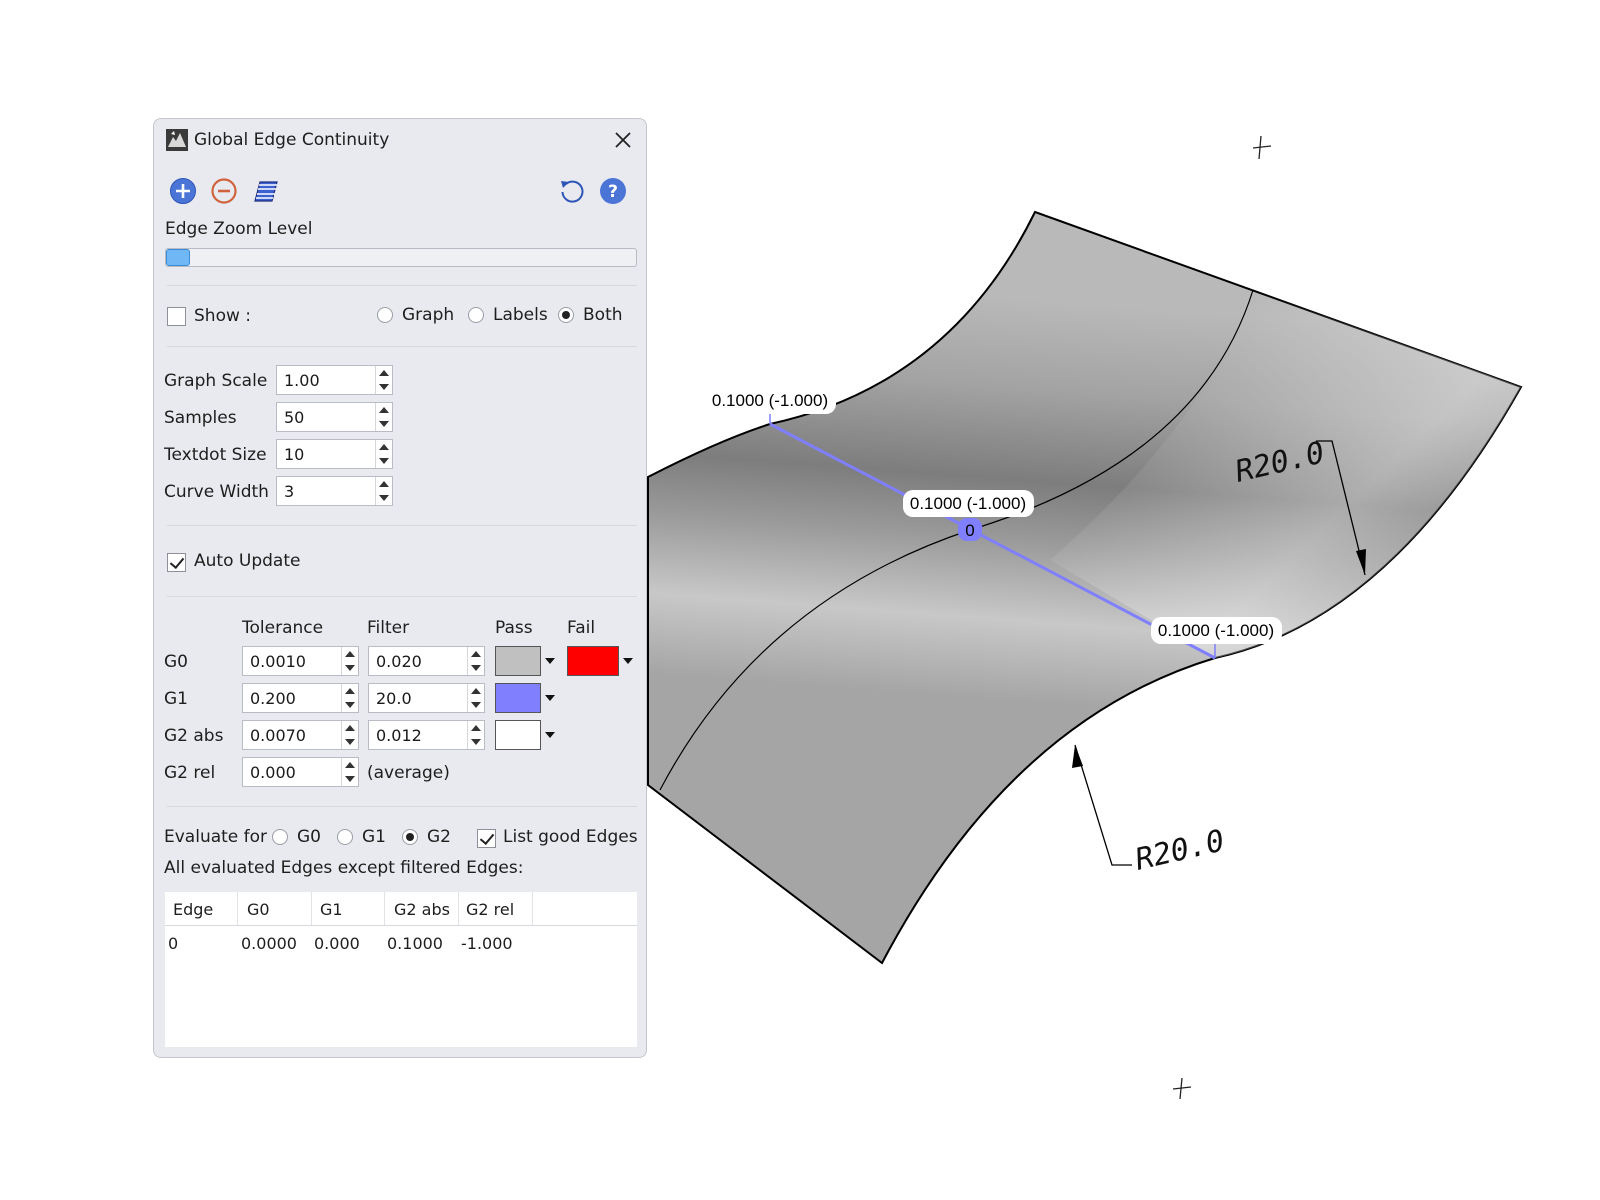  What do you see at coordinates (216, 492) in the screenshot?
I see `curve-width-label: Curve Width` at bounding box center [216, 492].